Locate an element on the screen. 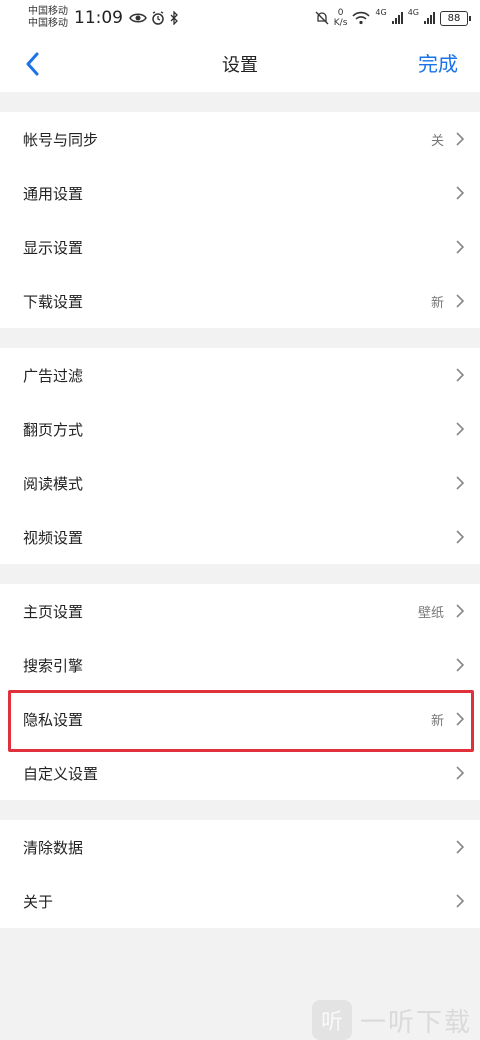 Image resolution: width=480 pixels, height=1040 pixels. settings-row-label: 搜索引擎 is located at coordinates (53, 665).